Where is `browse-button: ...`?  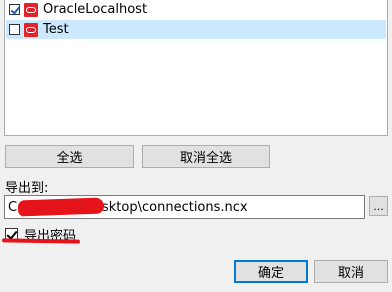 browse-button: ... is located at coordinates (378, 206).